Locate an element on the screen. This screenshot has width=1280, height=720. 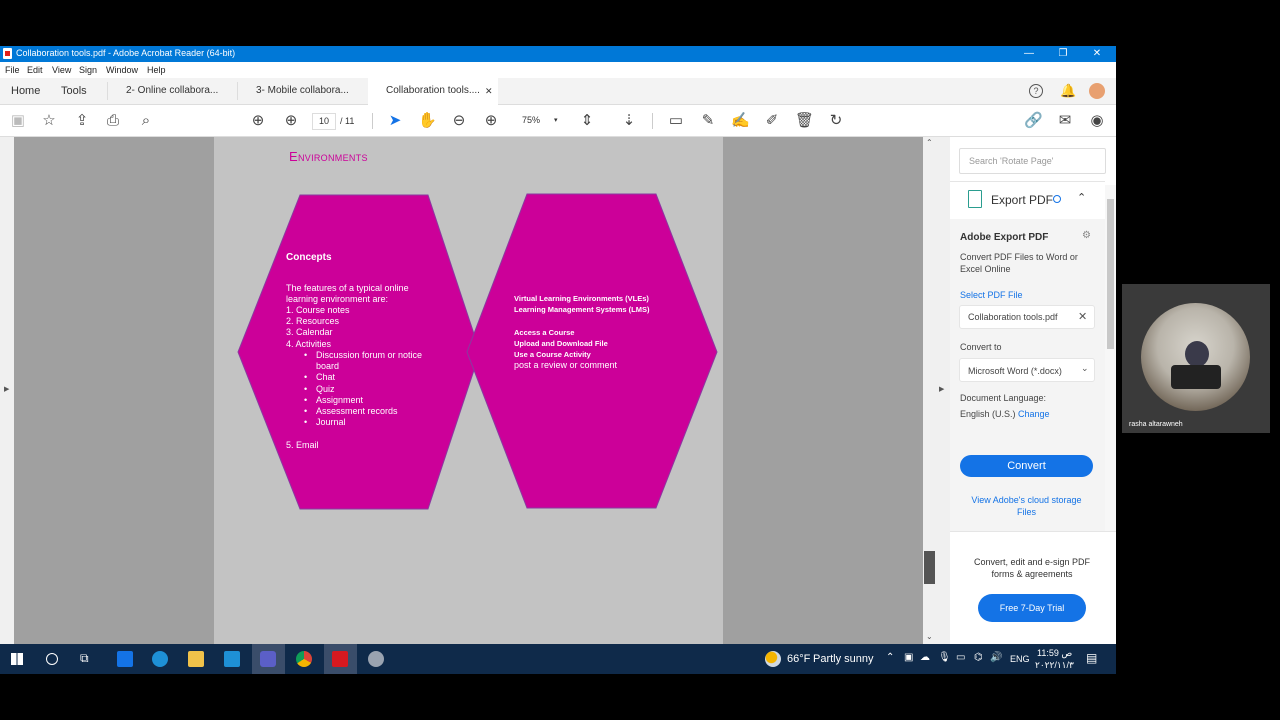
menu-sign: Sign is located at coordinates (88, 70).